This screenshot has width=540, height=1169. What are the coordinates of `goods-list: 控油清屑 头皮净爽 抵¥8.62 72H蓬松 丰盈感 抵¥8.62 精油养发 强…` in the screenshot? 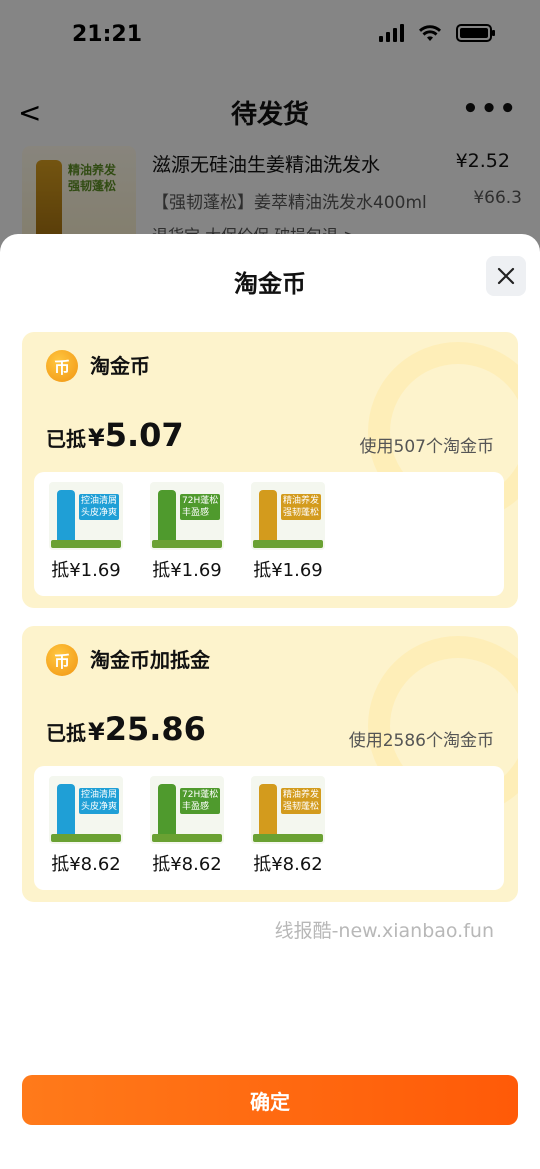 It's located at (269, 828).